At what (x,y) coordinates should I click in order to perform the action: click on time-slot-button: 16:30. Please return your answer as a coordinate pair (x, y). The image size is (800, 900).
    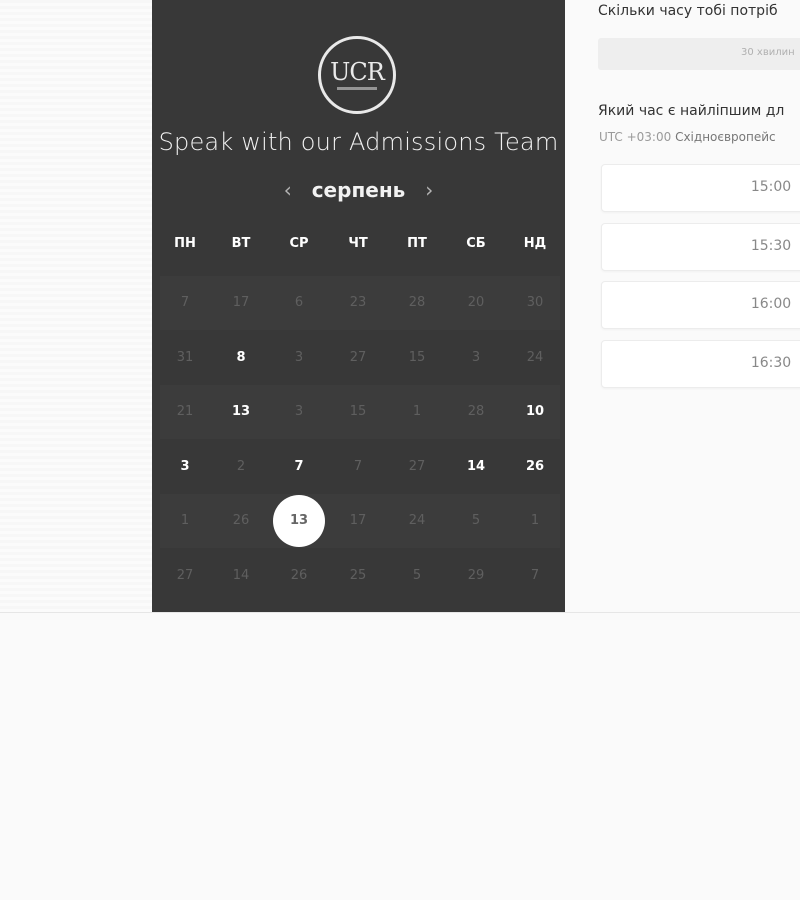
    Looking at the image, I should click on (700, 364).